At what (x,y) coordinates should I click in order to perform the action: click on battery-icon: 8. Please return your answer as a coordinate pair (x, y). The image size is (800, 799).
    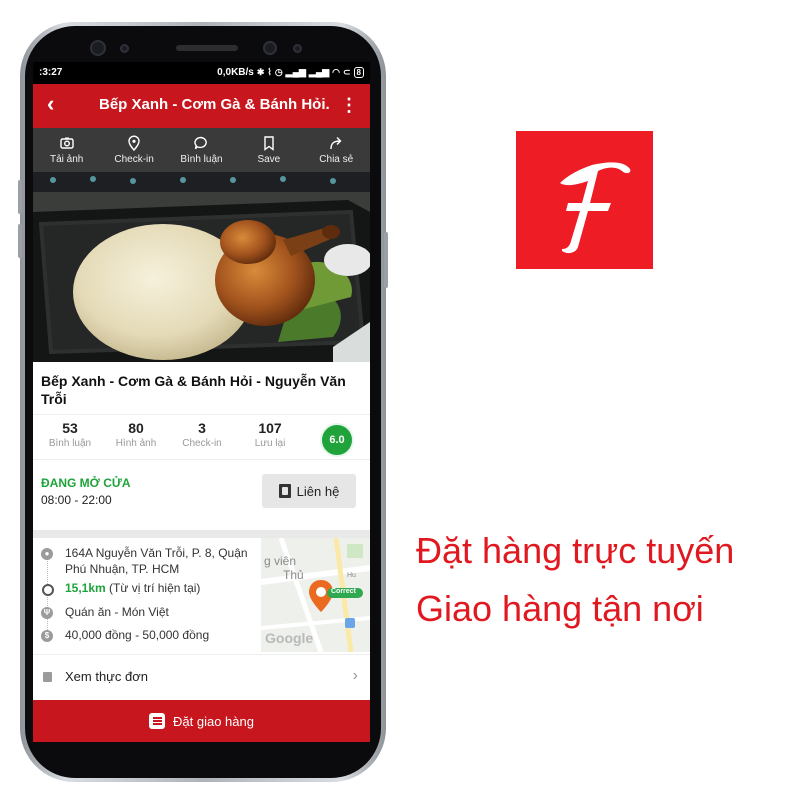
    Looking at the image, I should click on (358, 72).